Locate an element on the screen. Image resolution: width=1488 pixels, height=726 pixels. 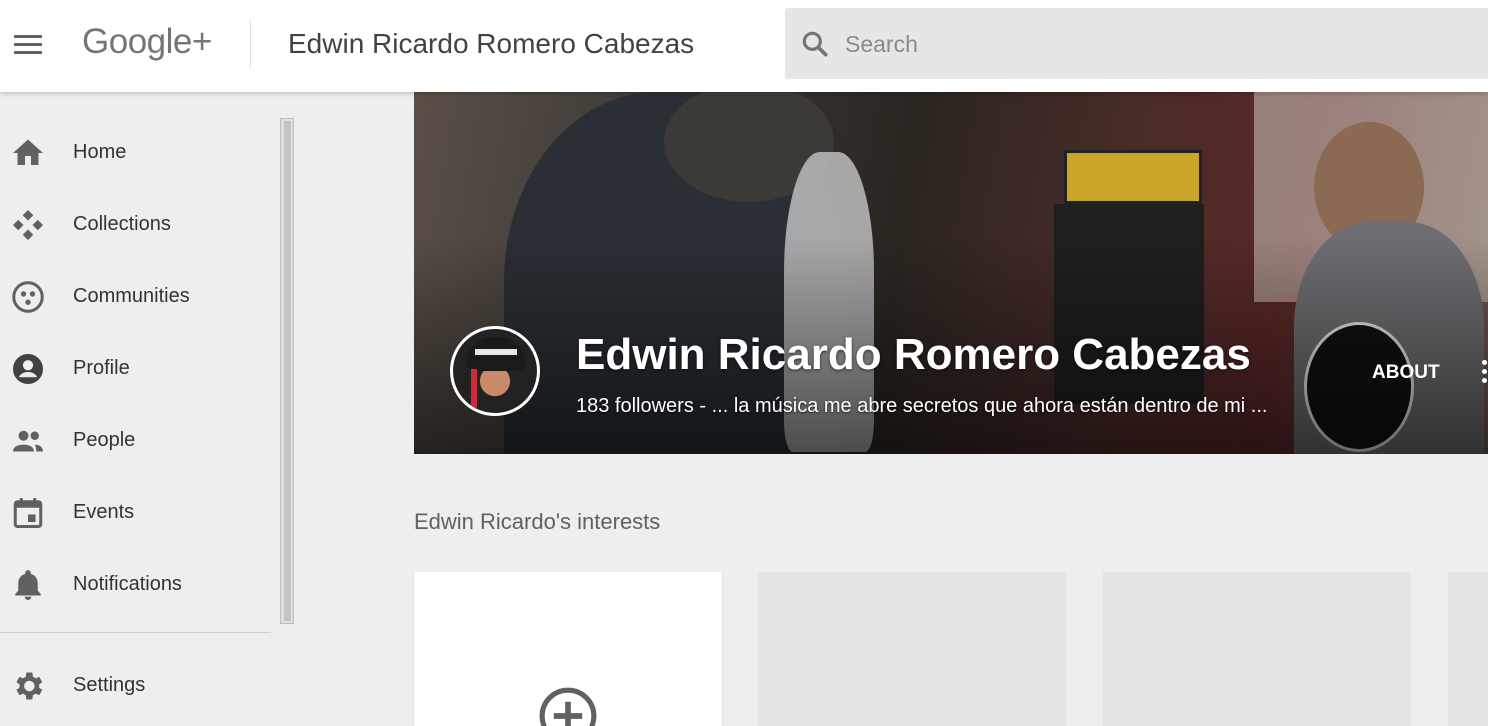
add-circle-icon is located at coordinates (568, 705).